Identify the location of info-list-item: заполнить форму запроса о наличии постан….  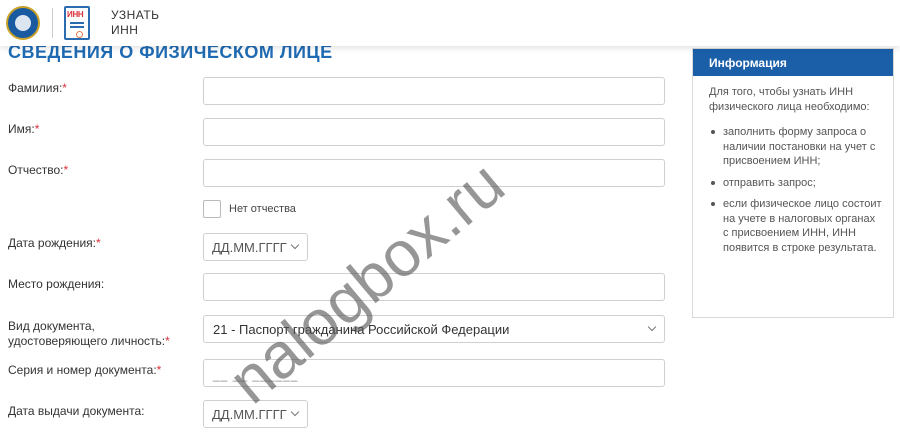
(797, 147).